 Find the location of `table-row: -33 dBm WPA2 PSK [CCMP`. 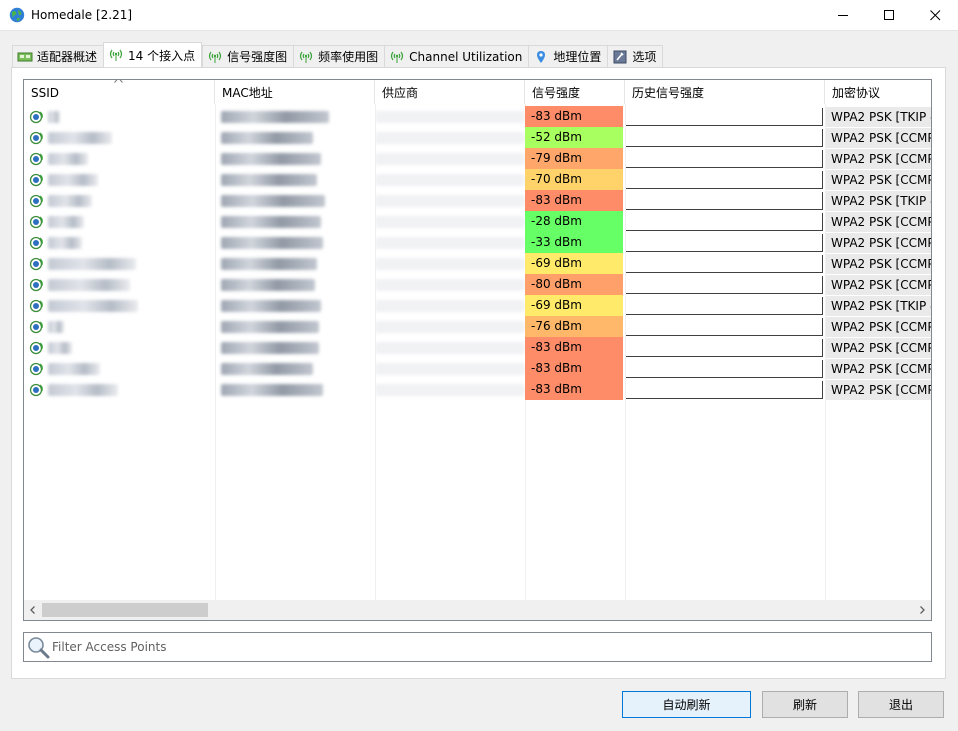

table-row: -33 dBm WPA2 PSK [CCMP is located at coordinates (477, 242).